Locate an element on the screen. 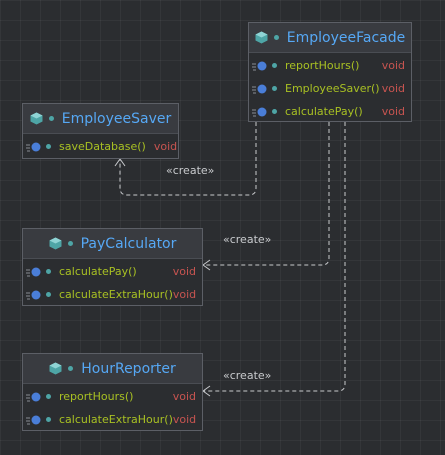 This screenshot has width=445, height=455. create-label-reporter: «create» is located at coordinates (247, 375).